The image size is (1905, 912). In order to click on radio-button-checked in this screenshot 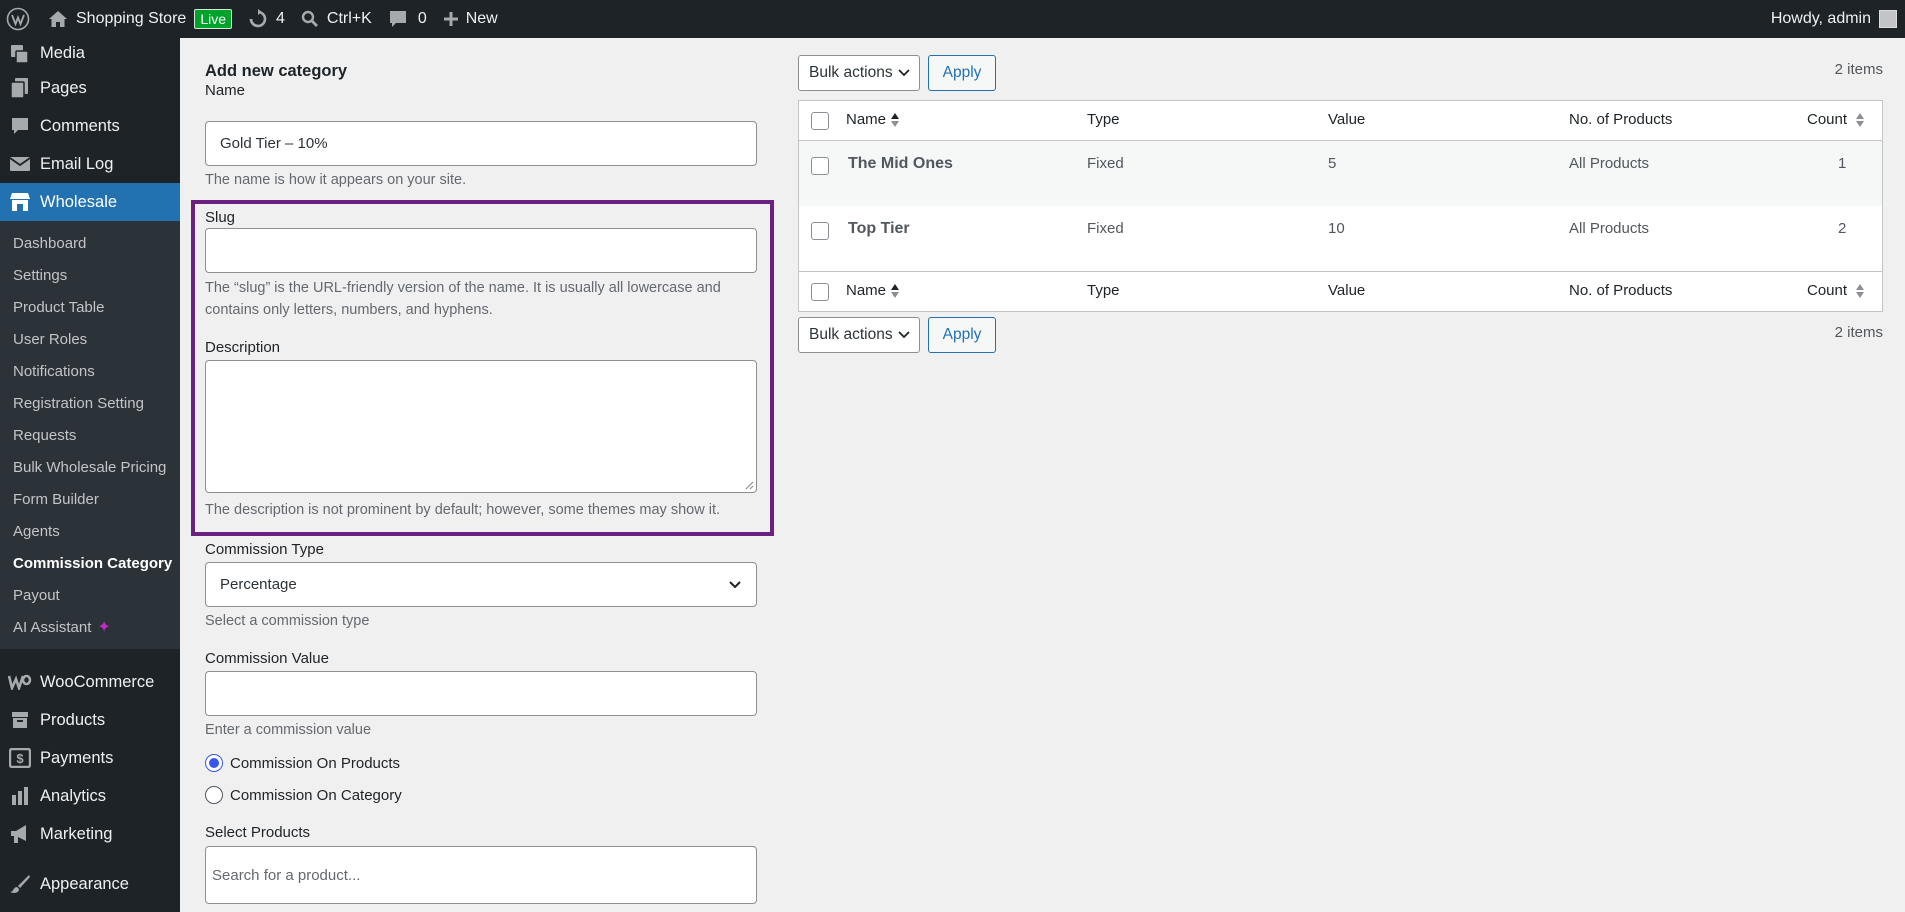, I will do `click(214, 763)`.